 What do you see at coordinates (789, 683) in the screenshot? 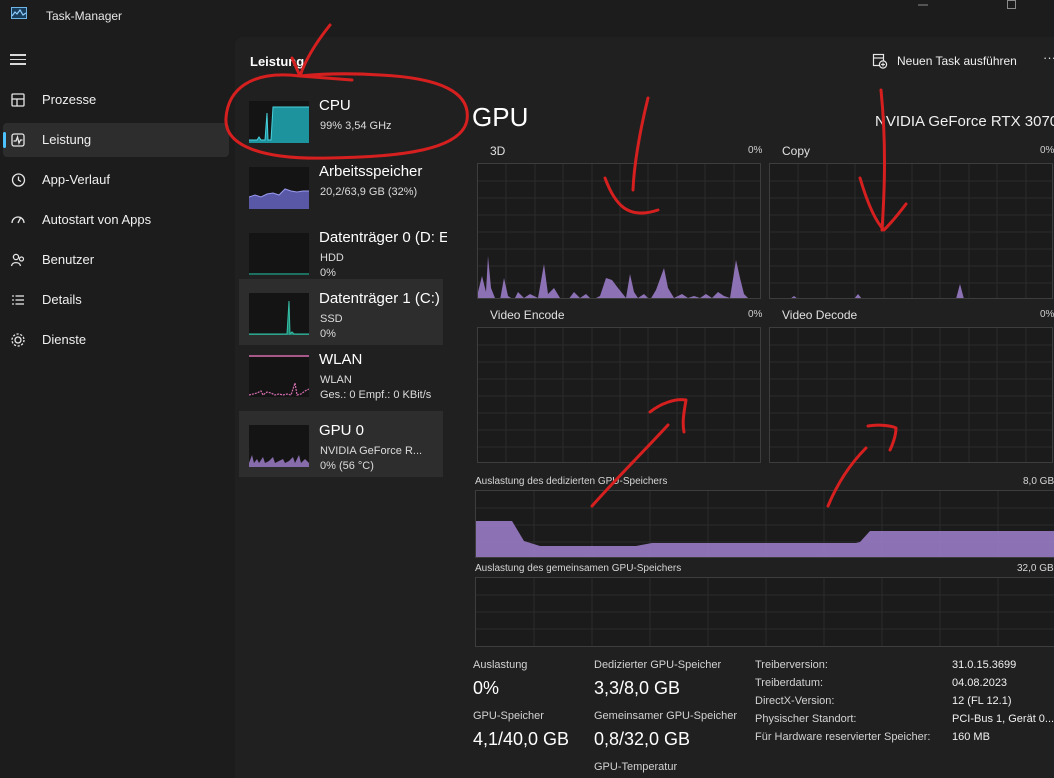
I see `info-driver-date-key: Treiberdatum:` at bounding box center [789, 683].